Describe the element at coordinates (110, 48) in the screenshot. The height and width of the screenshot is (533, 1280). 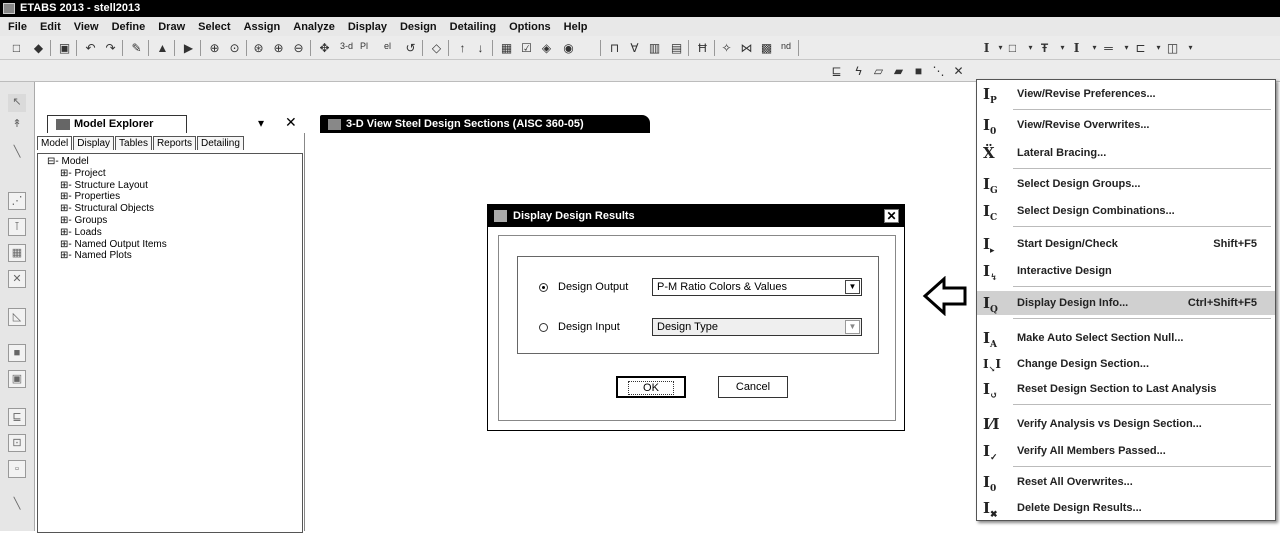
I see `redo-icon: ↷` at that location.